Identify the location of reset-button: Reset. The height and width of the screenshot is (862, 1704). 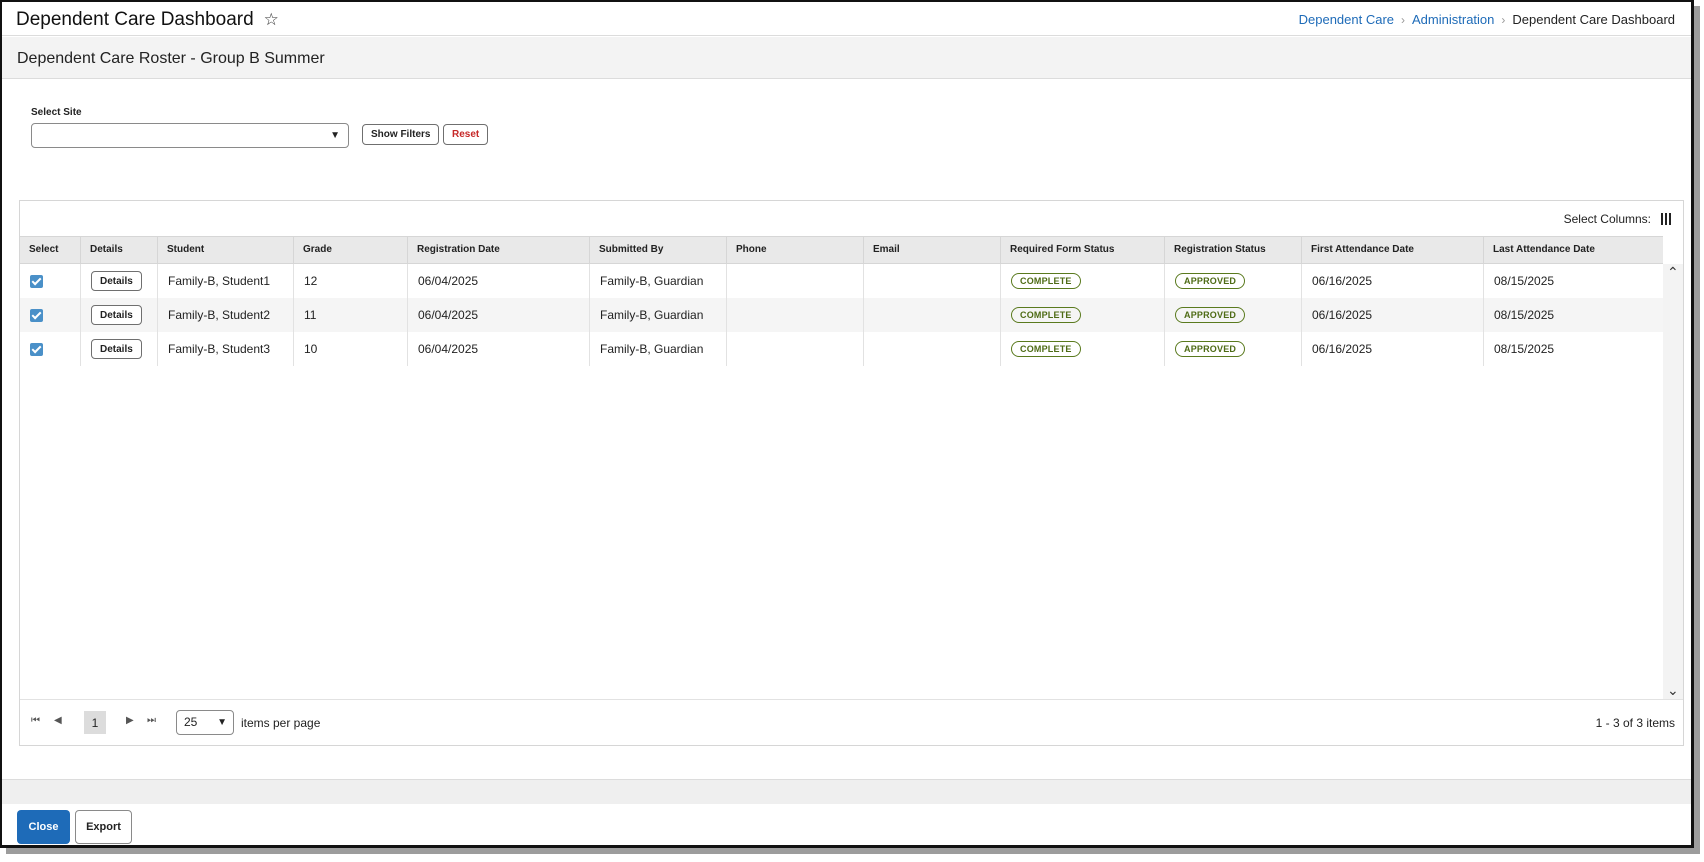
(466, 134).